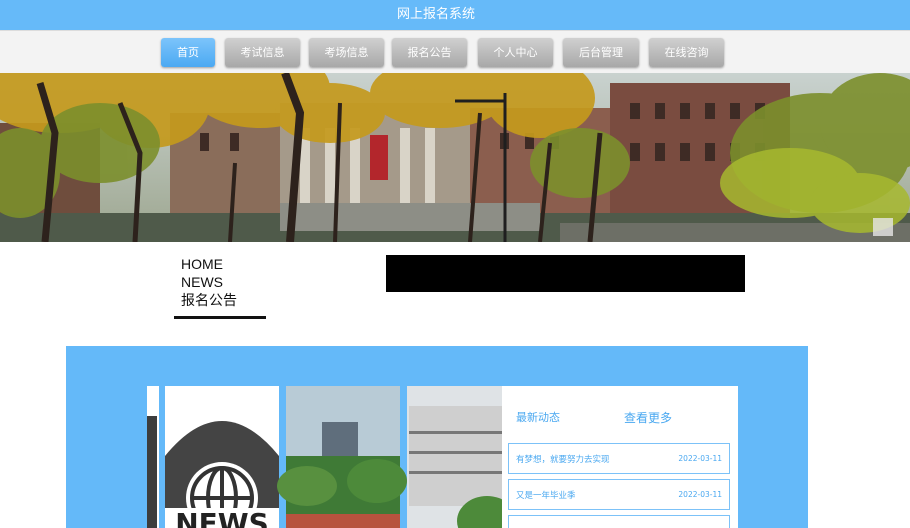  I want to click on section-heading: HOME NEWS 报名公告, so click(209, 282).